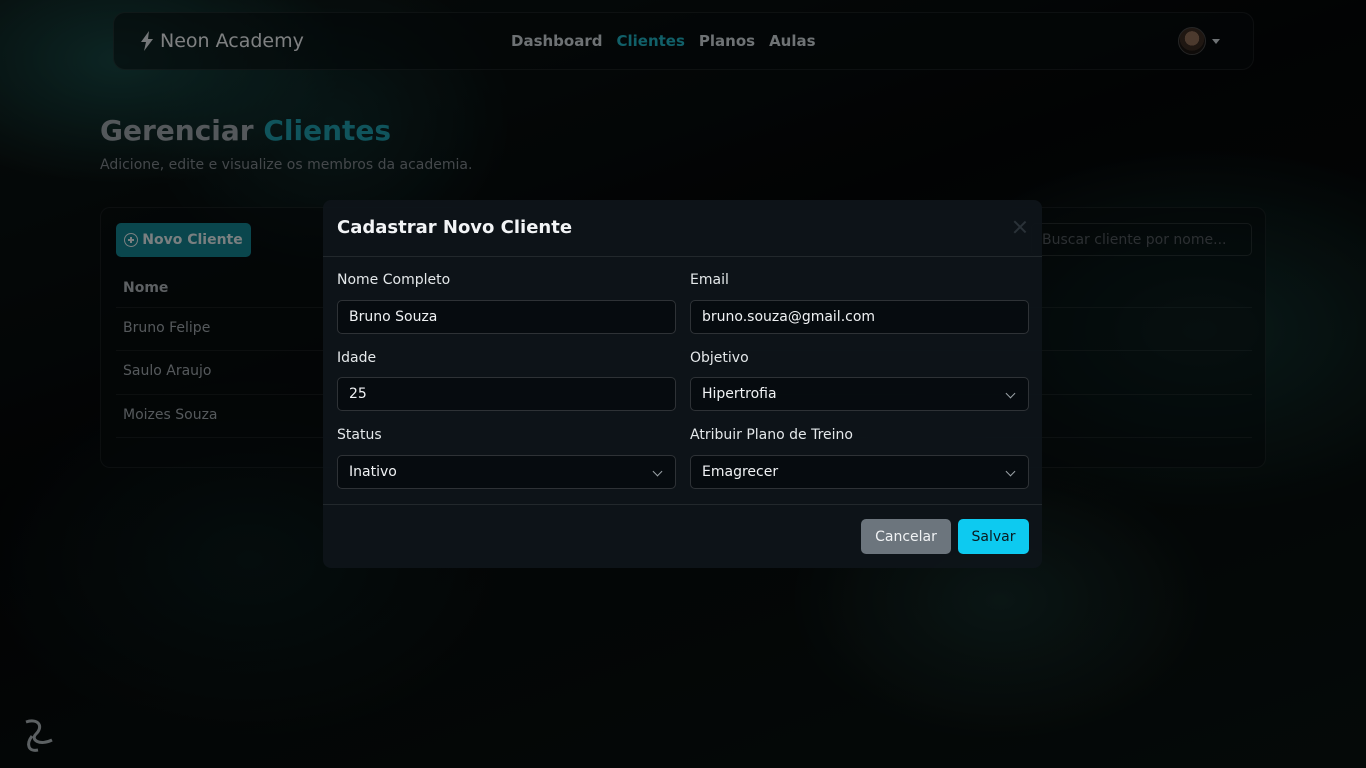 This screenshot has width=1366, height=768. I want to click on label-plano: Atribuir Plano de Treino, so click(771, 435).